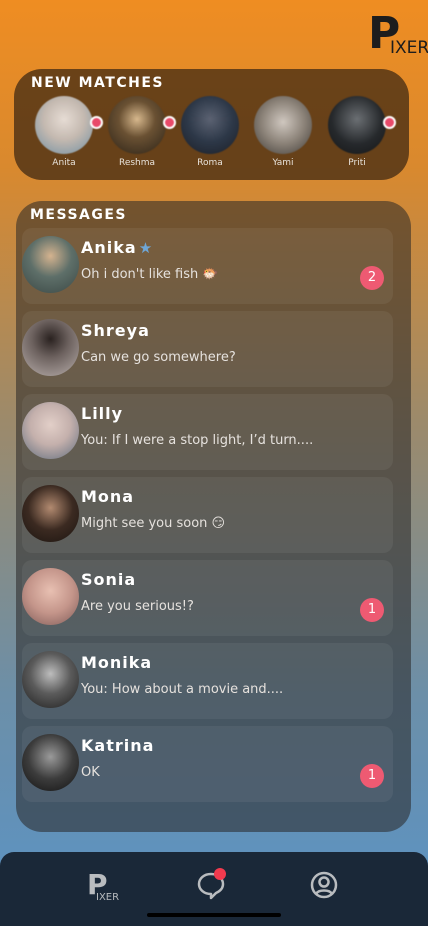 The image size is (428, 926). Describe the element at coordinates (109, 247) in the screenshot. I see `contact-name-text: Anika` at that location.